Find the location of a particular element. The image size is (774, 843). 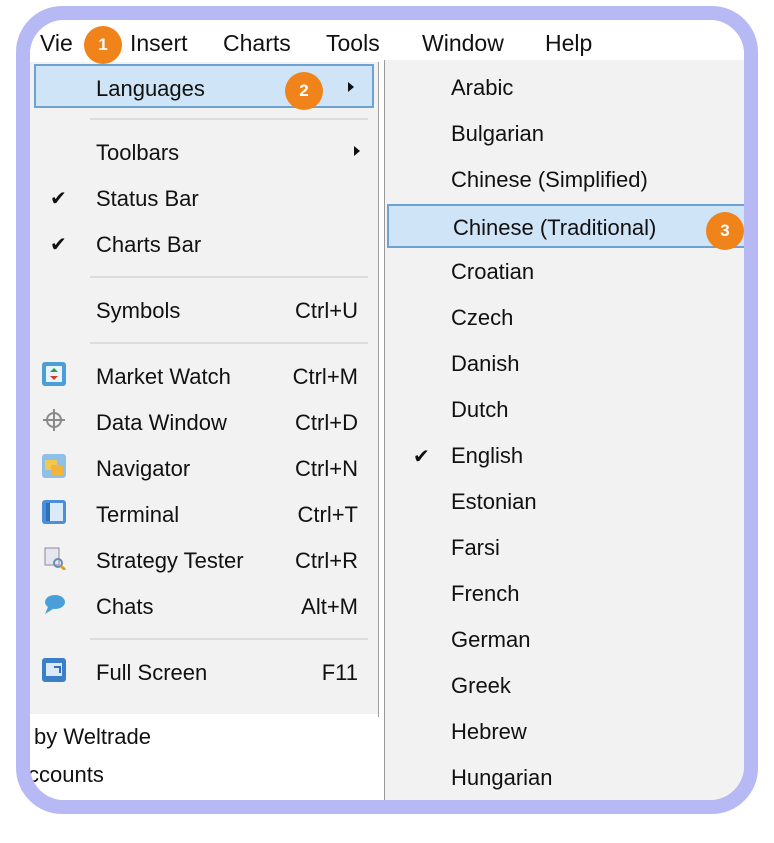

menu-item-status-bar: ✔ Status Bar is located at coordinates (204, 198).